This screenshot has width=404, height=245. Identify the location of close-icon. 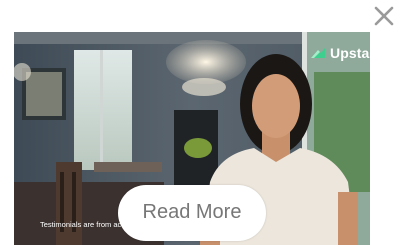
(384, 16).